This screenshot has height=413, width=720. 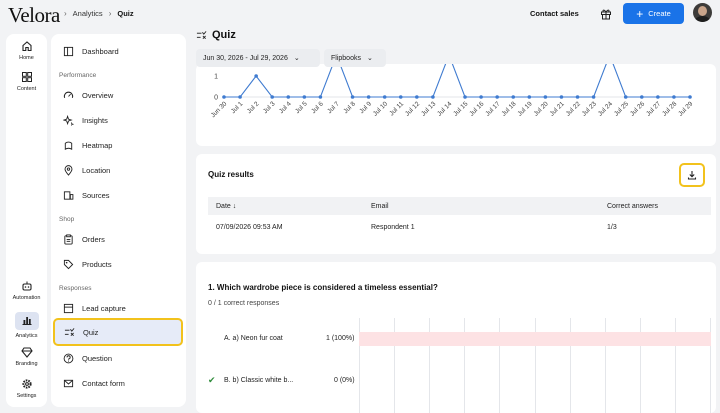 What do you see at coordinates (88, 13) in the screenshot?
I see `breadcrumb-analytics: Analytics` at bounding box center [88, 13].